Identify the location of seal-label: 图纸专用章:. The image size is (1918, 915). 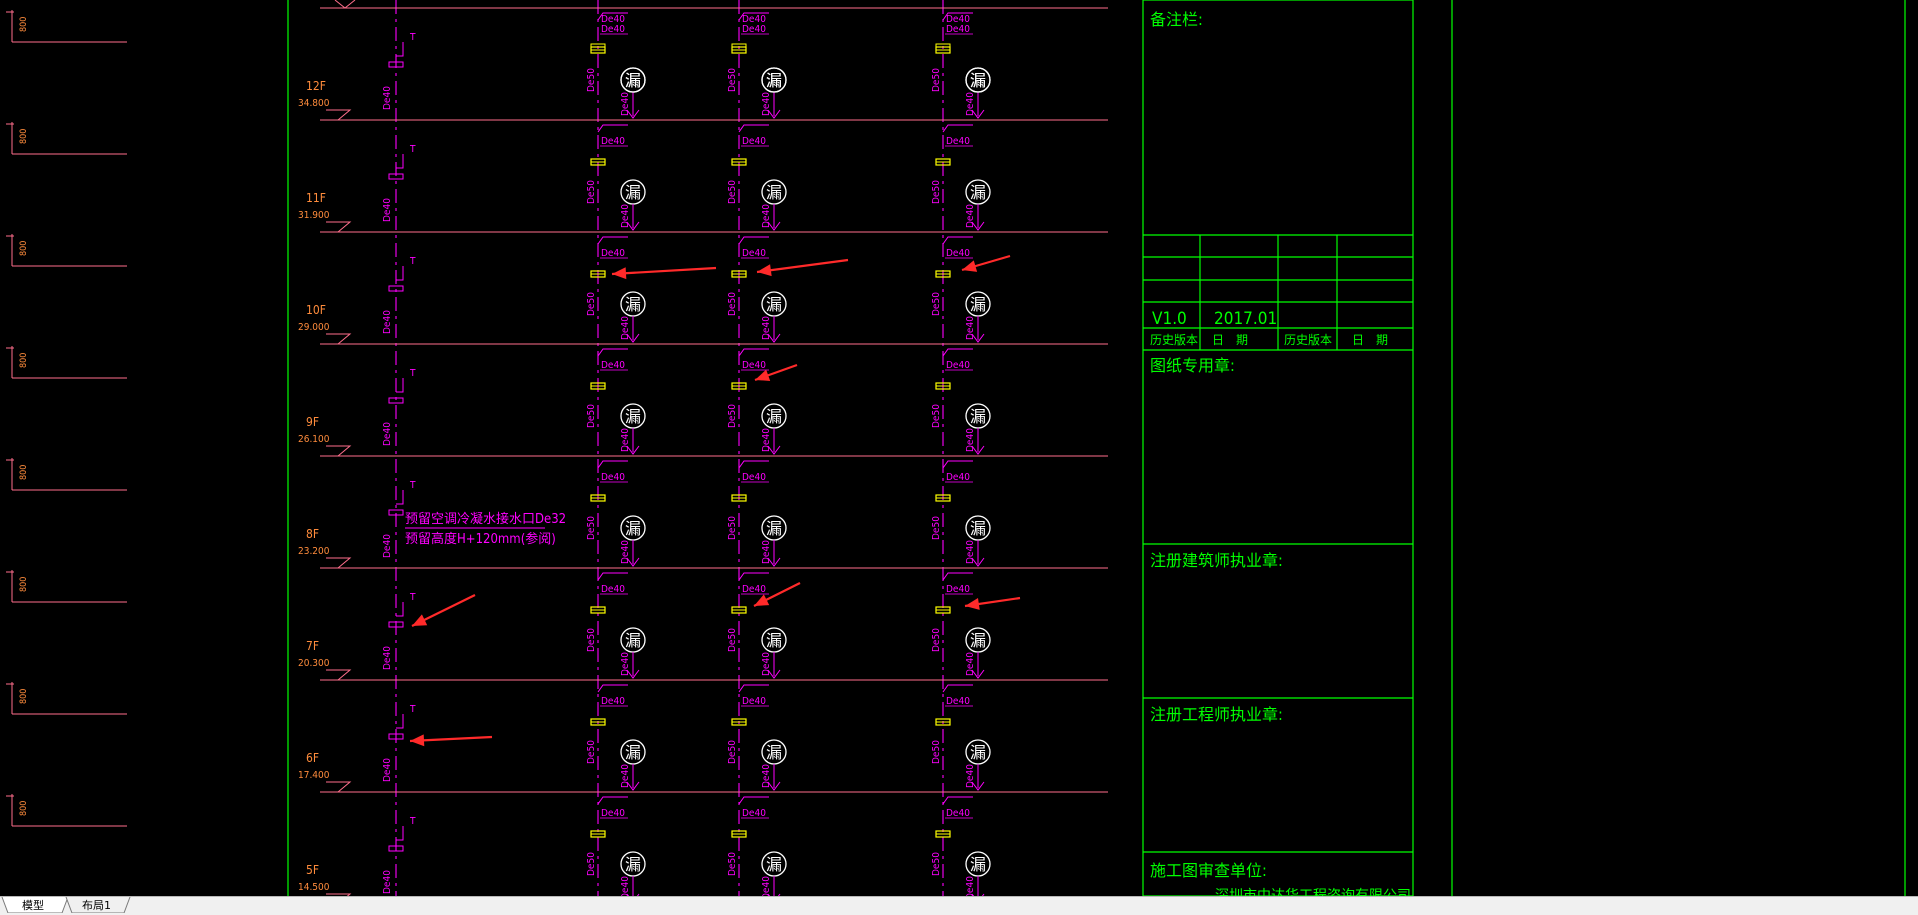
(1192, 365).